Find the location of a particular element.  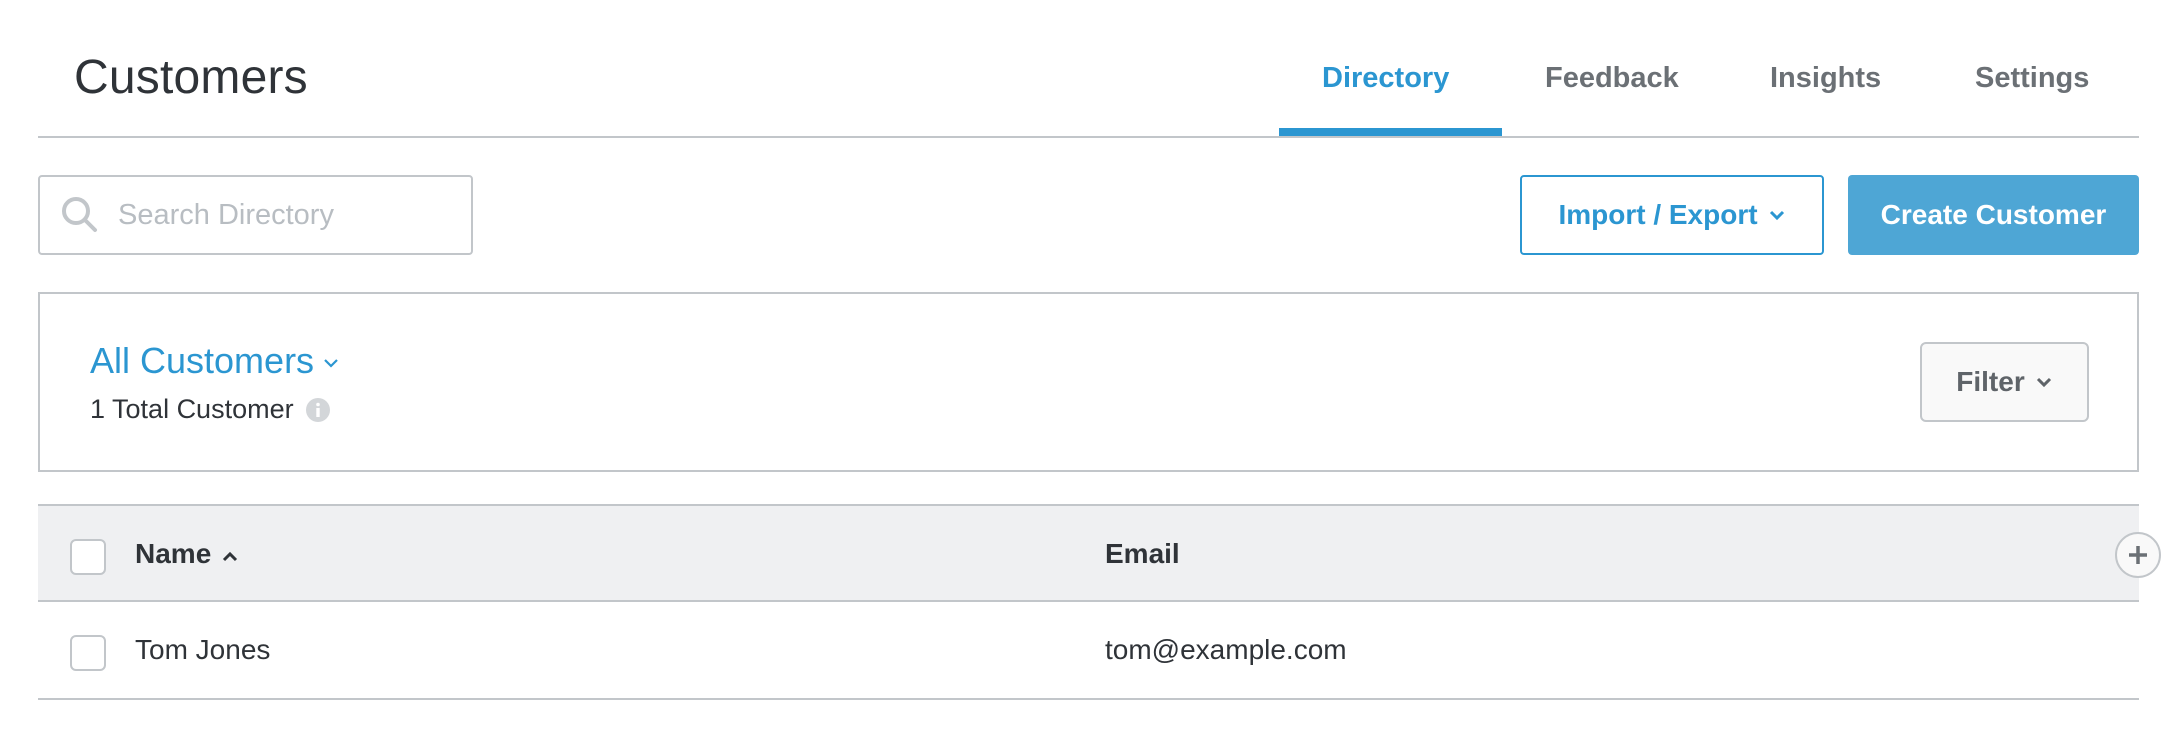

tab-insights: Insights is located at coordinates (1825, 78).